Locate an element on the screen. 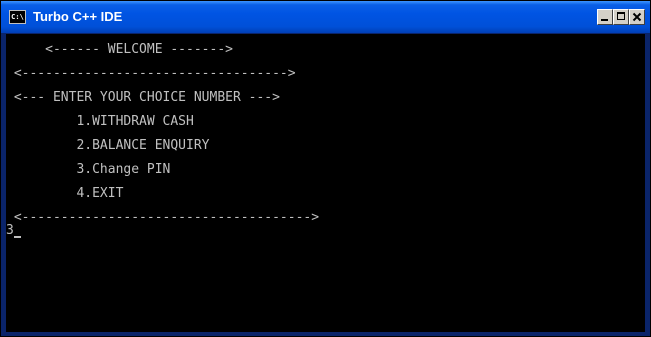 This screenshot has height=337, width=651. menu-option-balance: 2.BALANCE ENQUIRY is located at coordinates (108, 145).